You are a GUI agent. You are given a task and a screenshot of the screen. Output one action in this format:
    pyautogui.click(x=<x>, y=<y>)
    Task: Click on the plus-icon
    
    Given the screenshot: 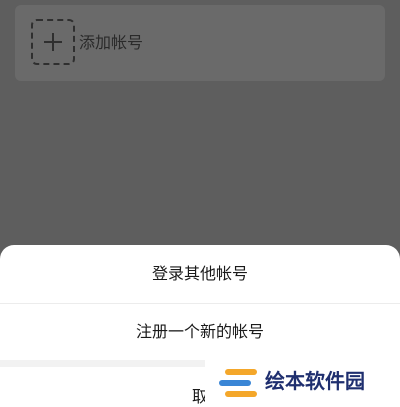 What is the action you would take?
    pyautogui.click(x=53, y=42)
    